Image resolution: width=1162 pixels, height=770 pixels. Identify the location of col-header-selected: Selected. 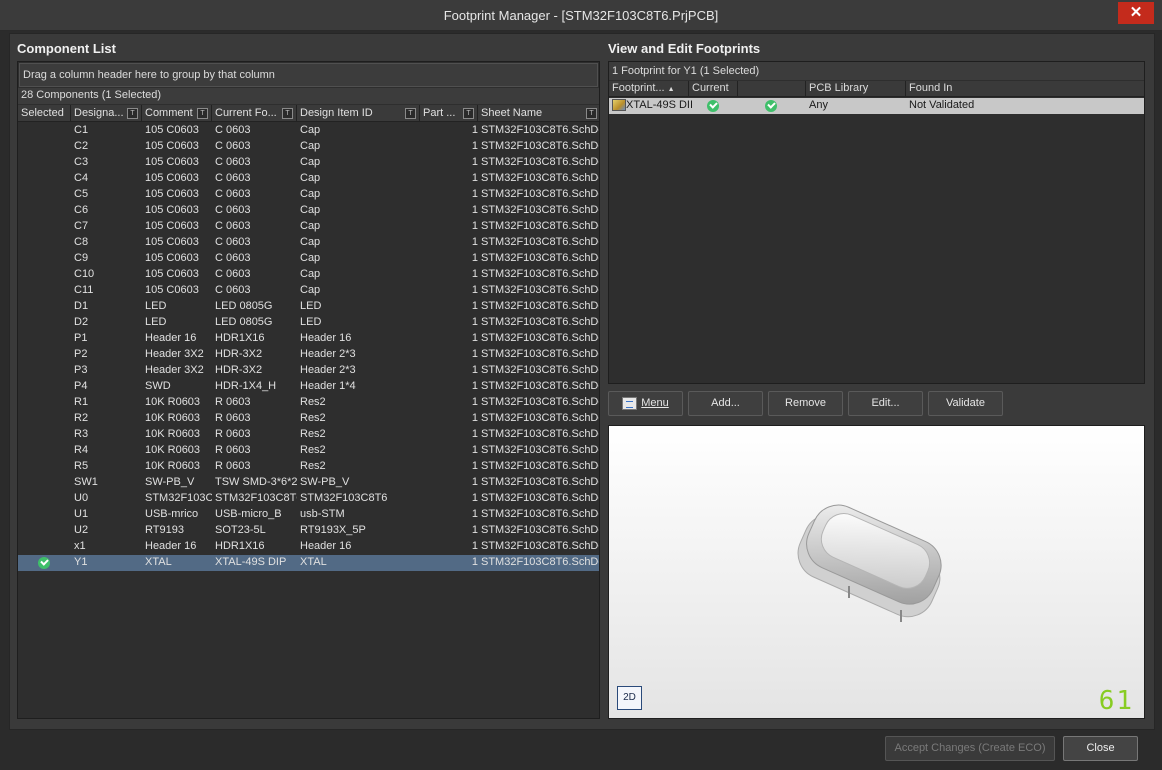
(44, 113).